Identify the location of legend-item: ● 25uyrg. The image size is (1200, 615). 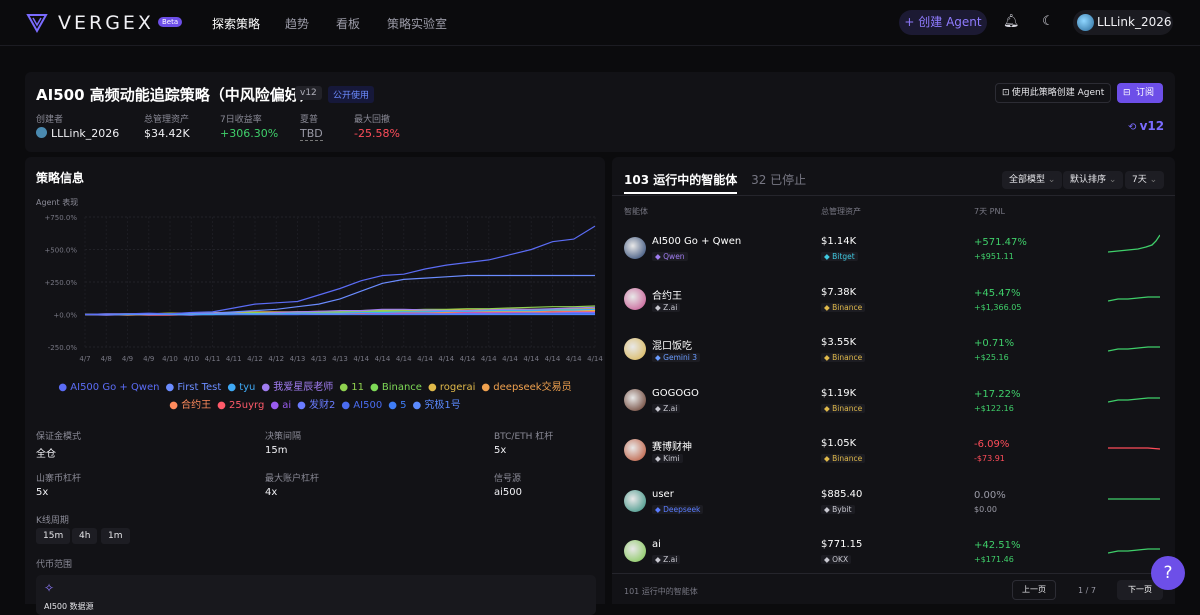
(240, 405).